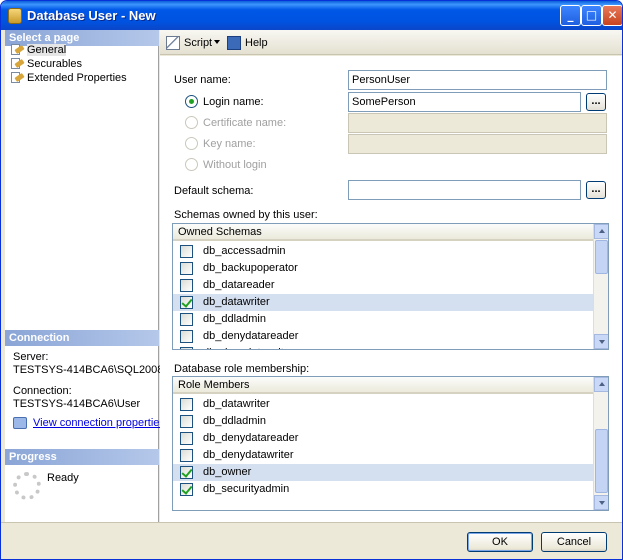 The image size is (623, 560). I want to click on list-item: db_backupoperator, so click(384, 268).